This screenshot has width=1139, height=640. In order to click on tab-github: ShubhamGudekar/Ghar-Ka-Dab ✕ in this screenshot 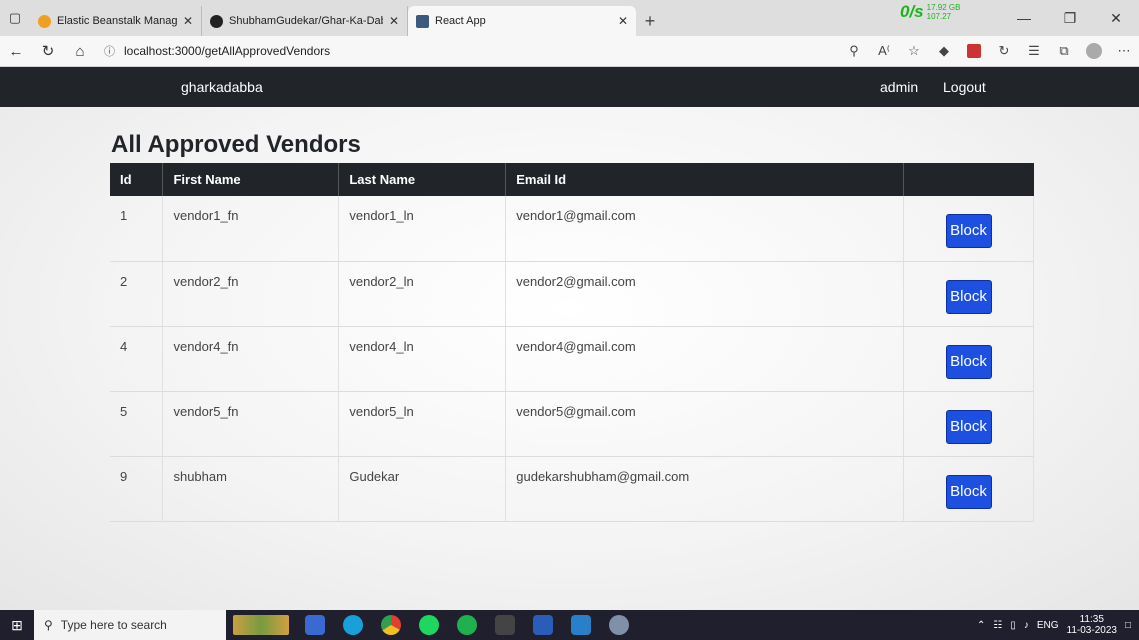, I will do `click(305, 21)`.